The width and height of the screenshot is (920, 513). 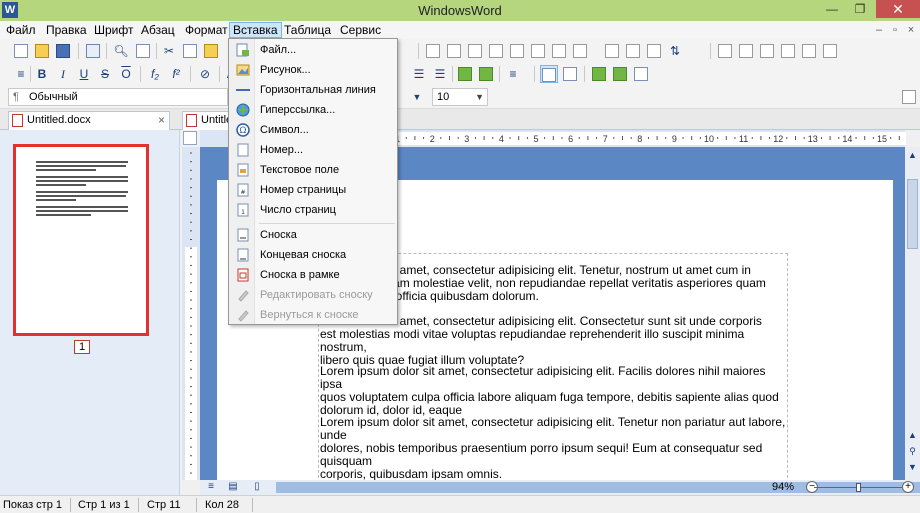 I want to click on menu-item-page-count: 1 Число страниц, so click(x=313, y=210).